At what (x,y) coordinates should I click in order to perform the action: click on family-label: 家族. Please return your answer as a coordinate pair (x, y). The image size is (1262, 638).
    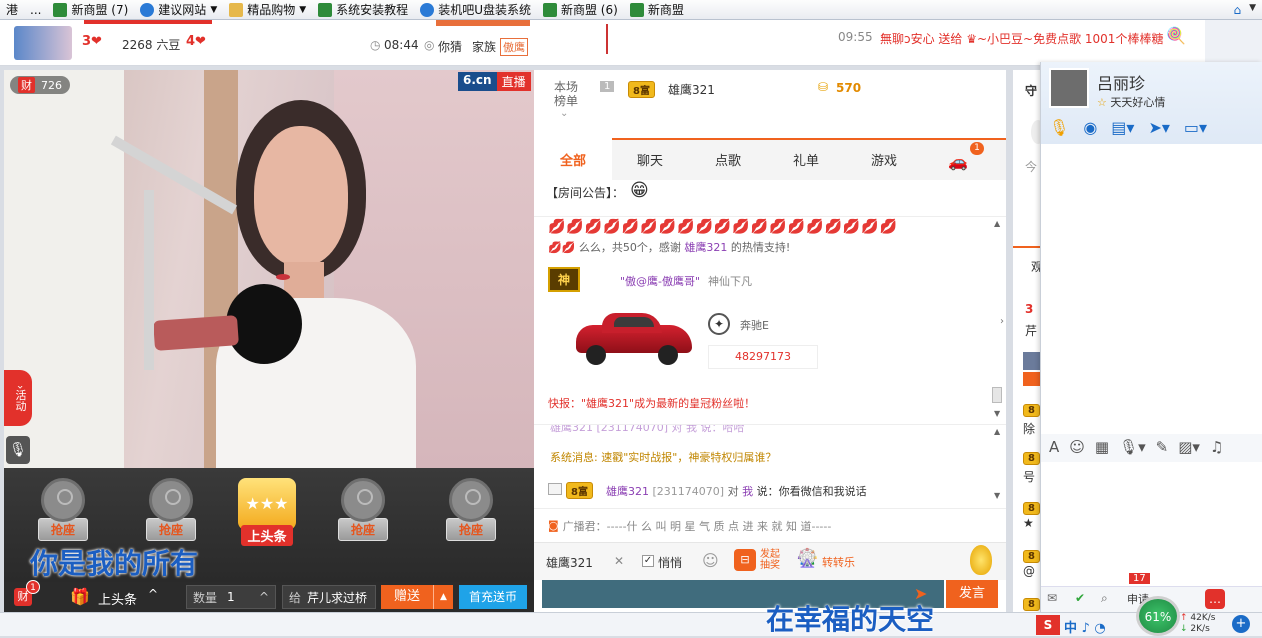
    Looking at the image, I should click on (484, 47).